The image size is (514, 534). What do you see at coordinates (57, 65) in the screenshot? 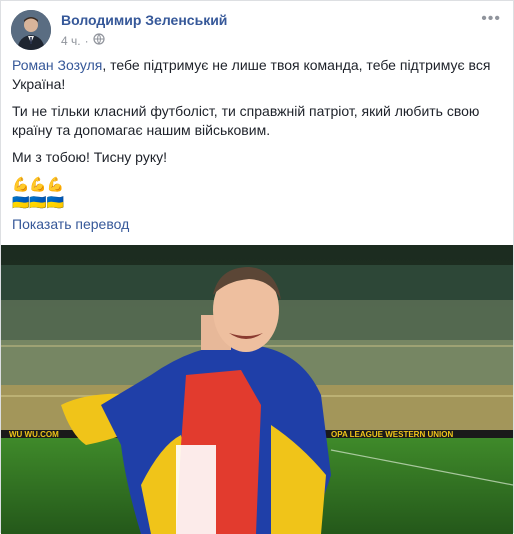
I see `mention-link: Роман Зозуля` at bounding box center [57, 65].